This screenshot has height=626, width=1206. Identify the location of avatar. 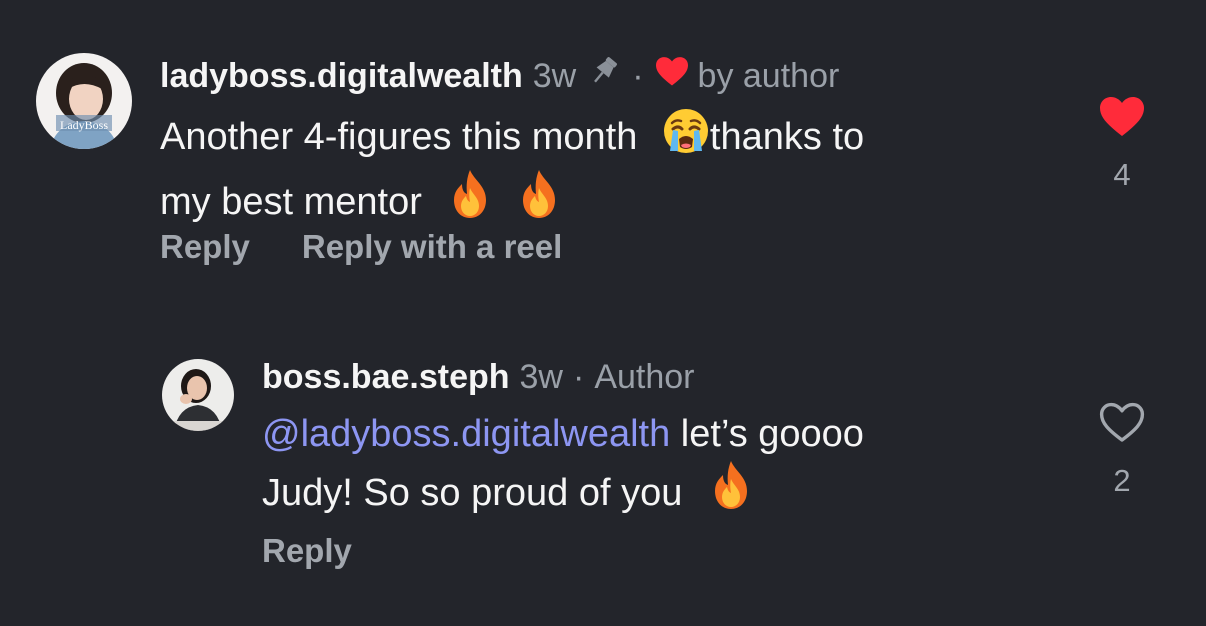
(198, 395).